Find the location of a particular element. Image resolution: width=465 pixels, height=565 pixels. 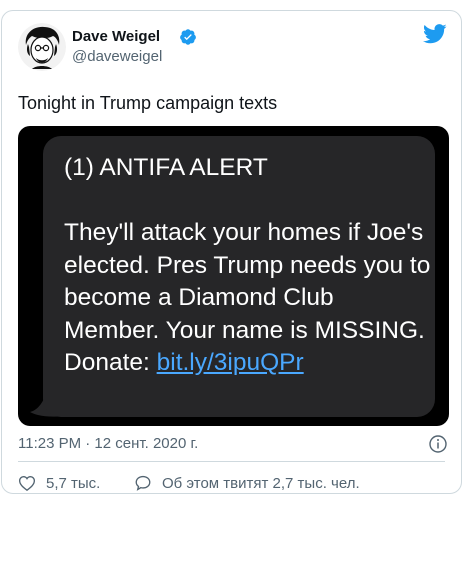

author-handle: @daveweigel is located at coordinates (117, 56).